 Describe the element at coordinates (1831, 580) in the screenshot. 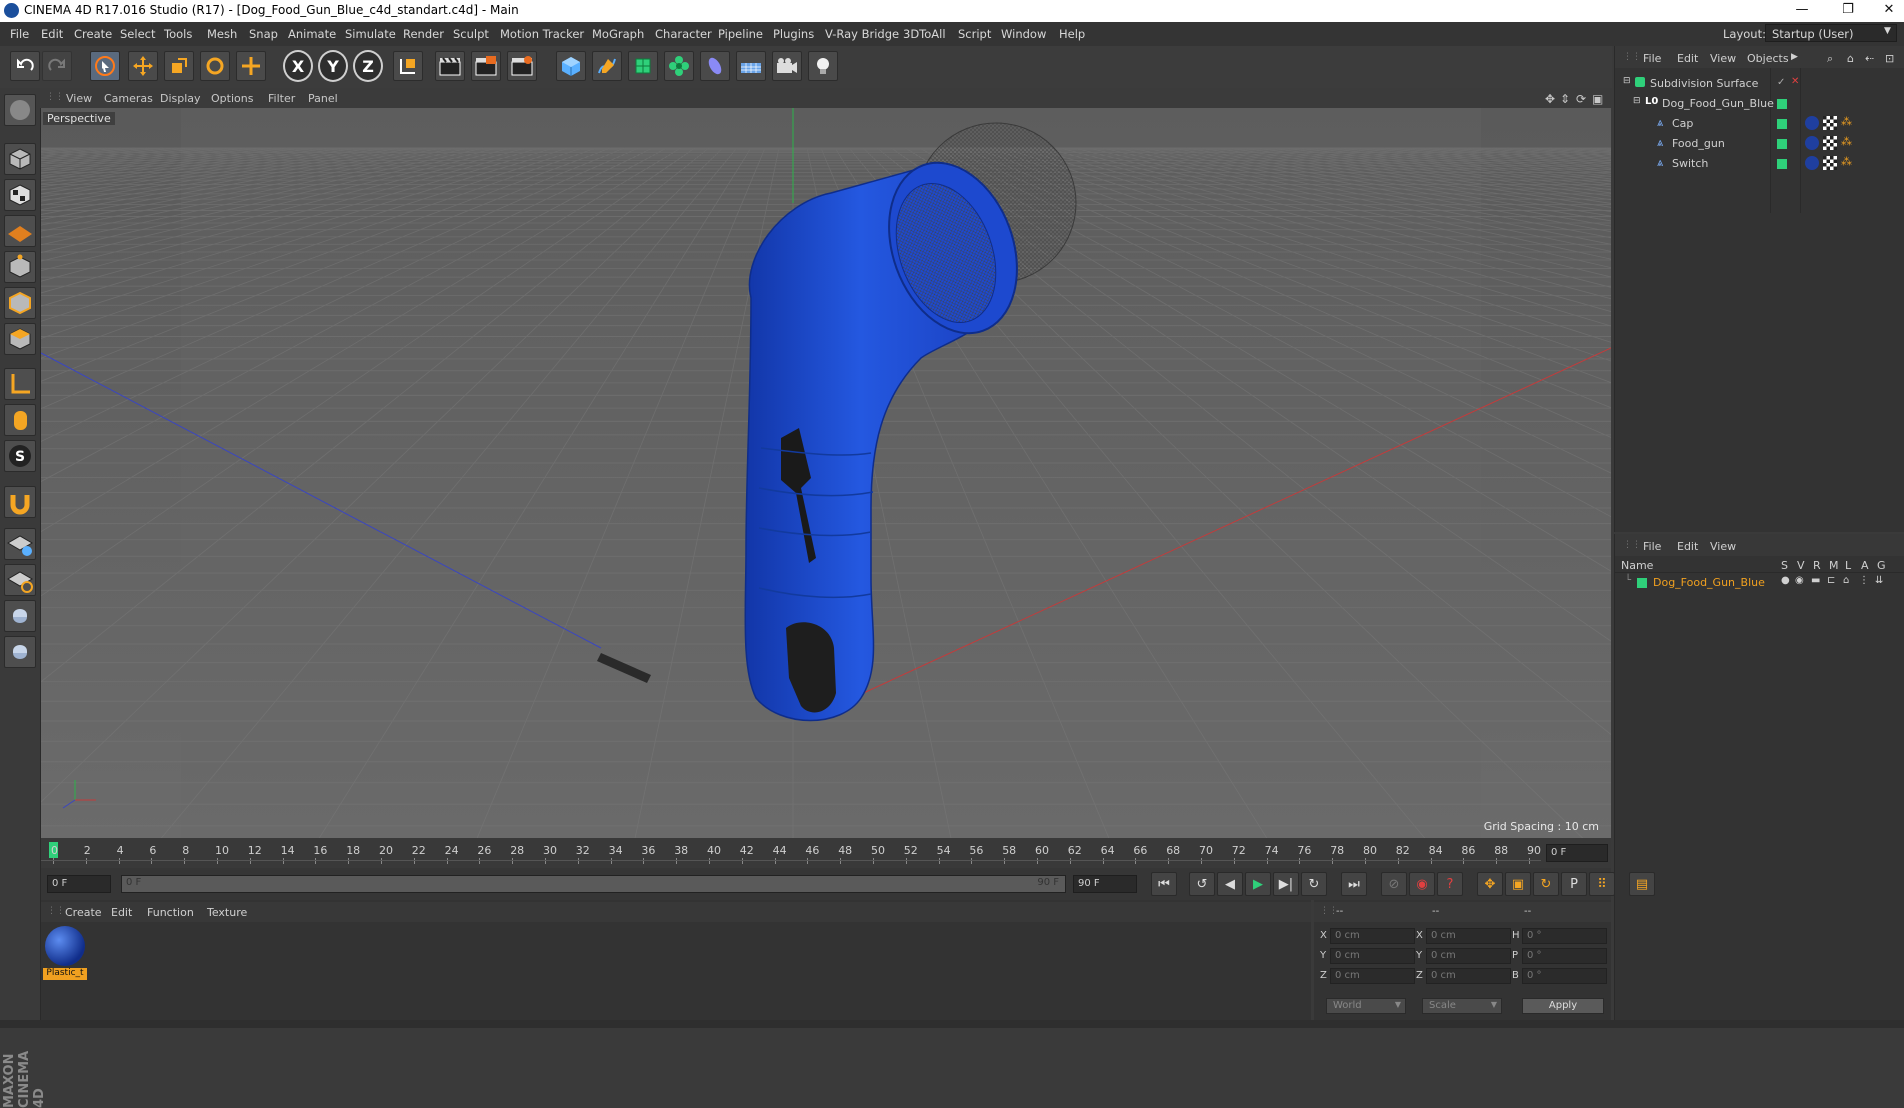

I see `manager-icon: ⊏` at that location.